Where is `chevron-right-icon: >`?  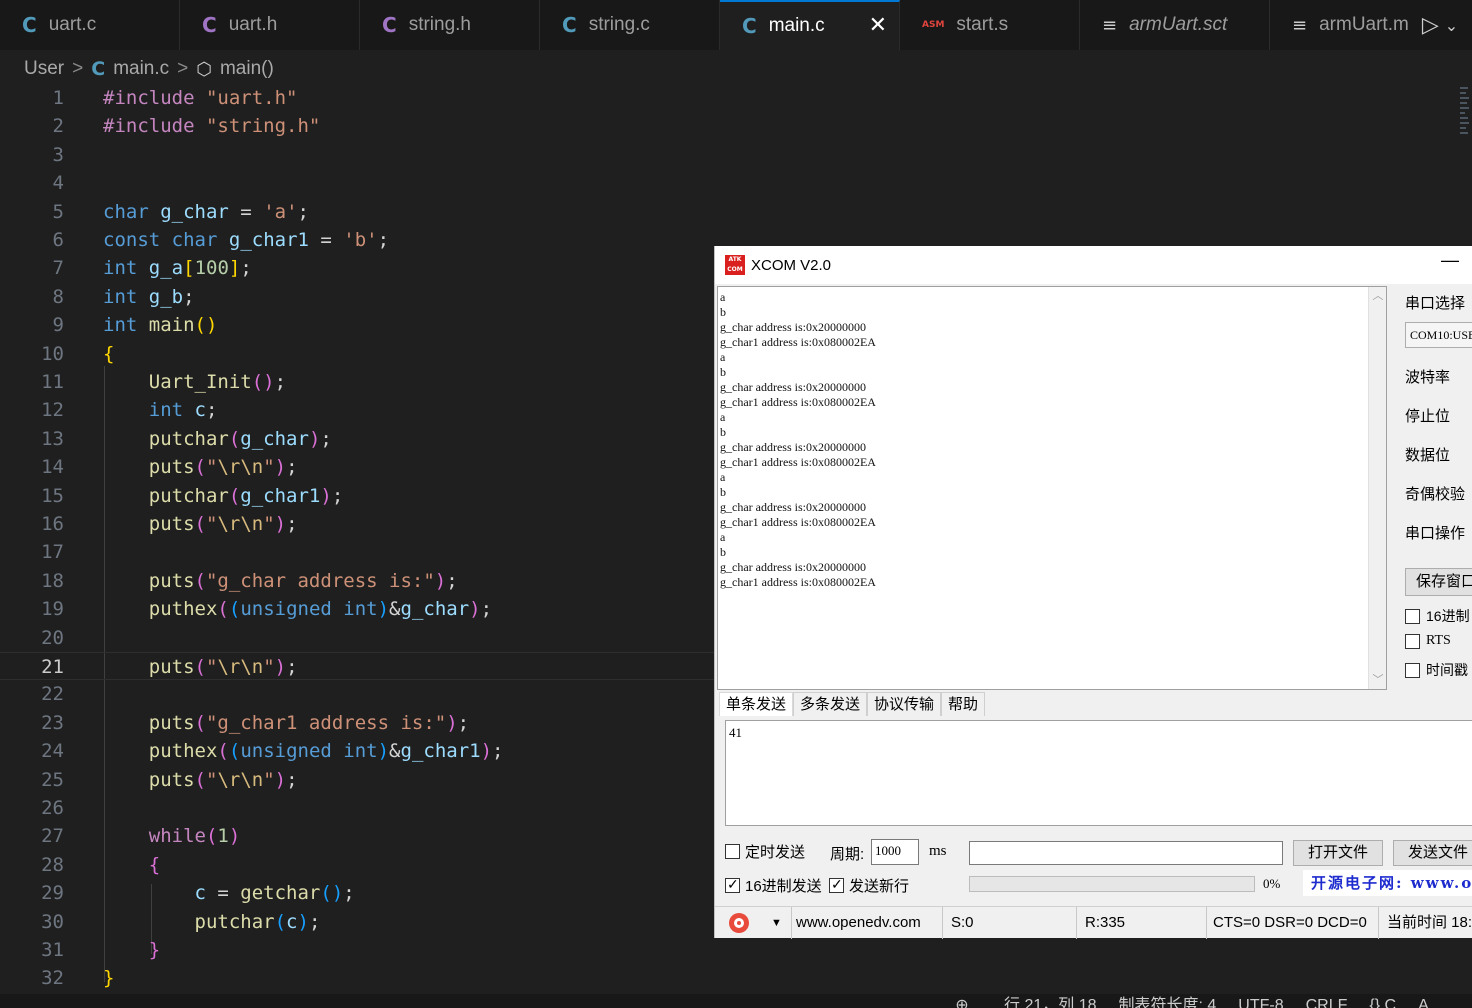
chevron-right-icon: > is located at coordinates (183, 68).